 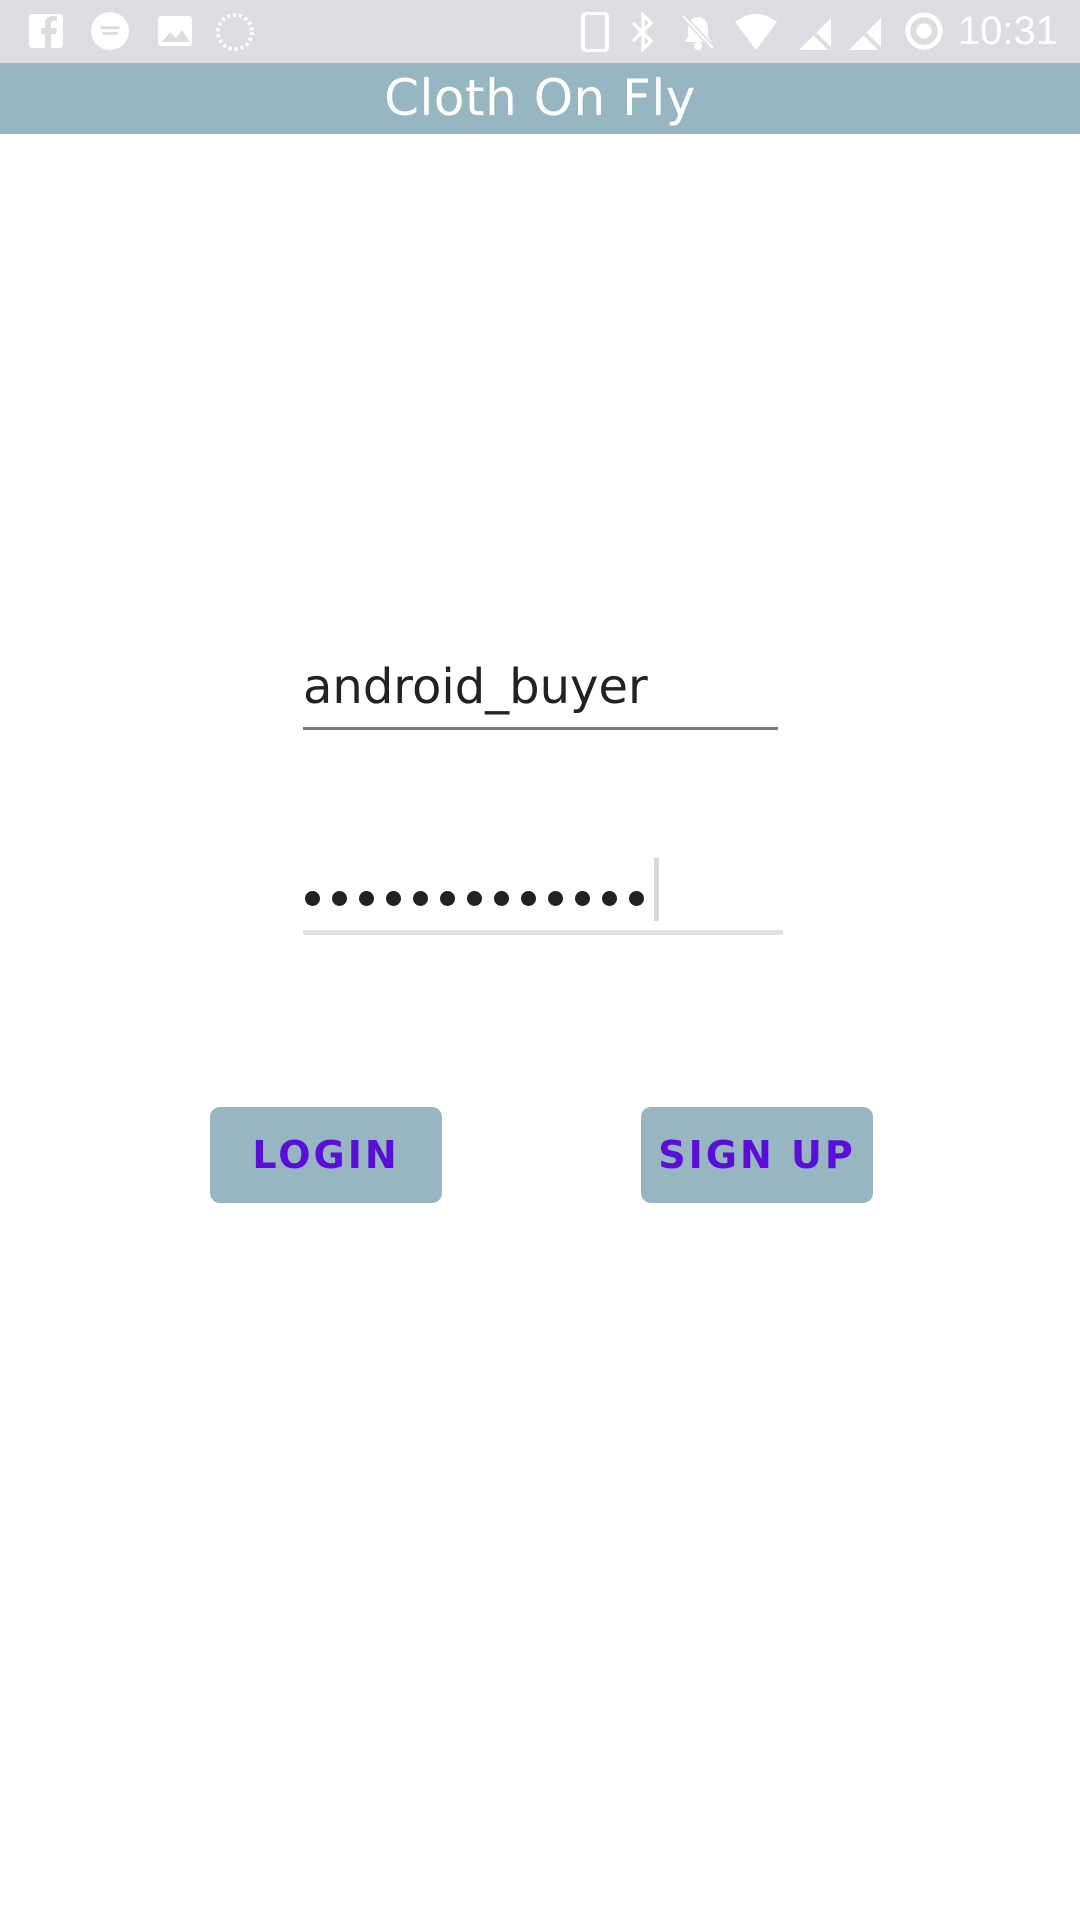 What do you see at coordinates (235, 32) in the screenshot?
I see `loading-icon` at bounding box center [235, 32].